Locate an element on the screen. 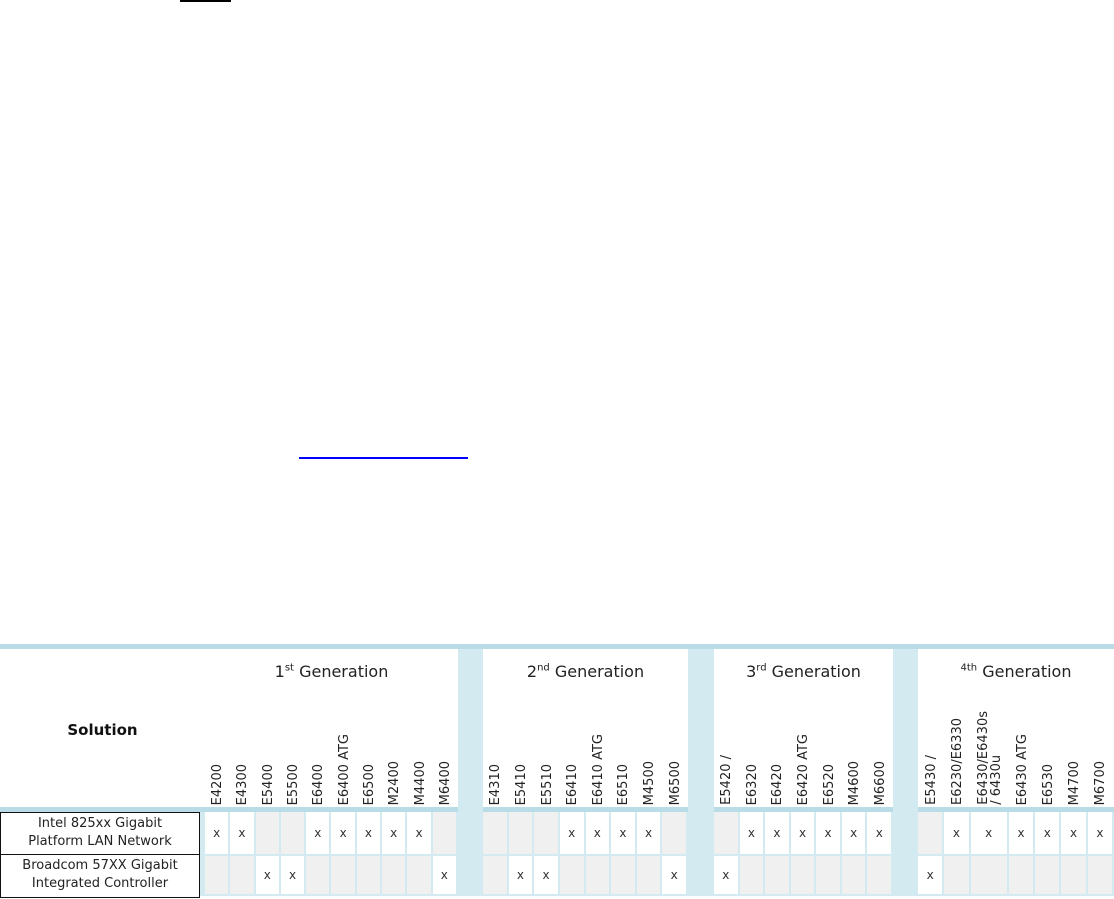 The width and height of the screenshot is (1114, 899). model-name: E6520 is located at coordinates (829, 784).